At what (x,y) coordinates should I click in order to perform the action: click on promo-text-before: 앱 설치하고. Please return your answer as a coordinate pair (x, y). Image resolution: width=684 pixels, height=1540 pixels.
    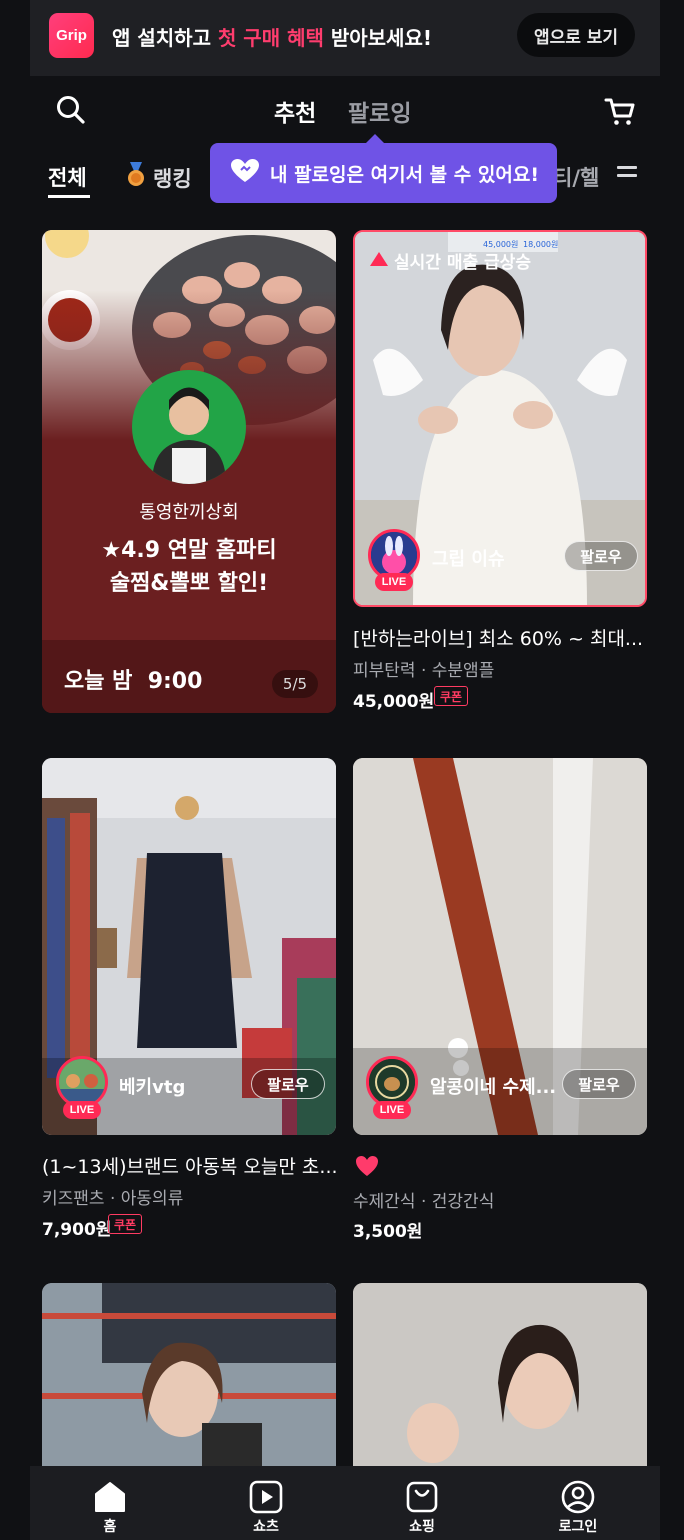
    Looking at the image, I should click on (165, 38).